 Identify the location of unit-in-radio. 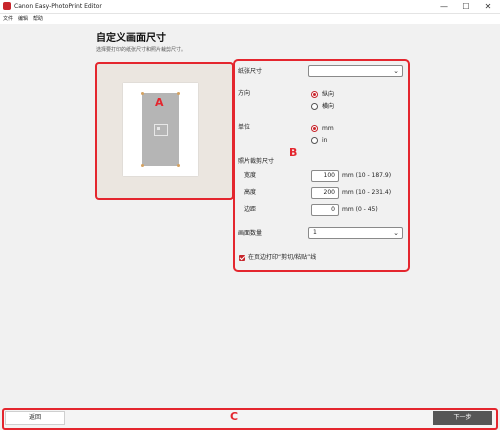
(314, 140).